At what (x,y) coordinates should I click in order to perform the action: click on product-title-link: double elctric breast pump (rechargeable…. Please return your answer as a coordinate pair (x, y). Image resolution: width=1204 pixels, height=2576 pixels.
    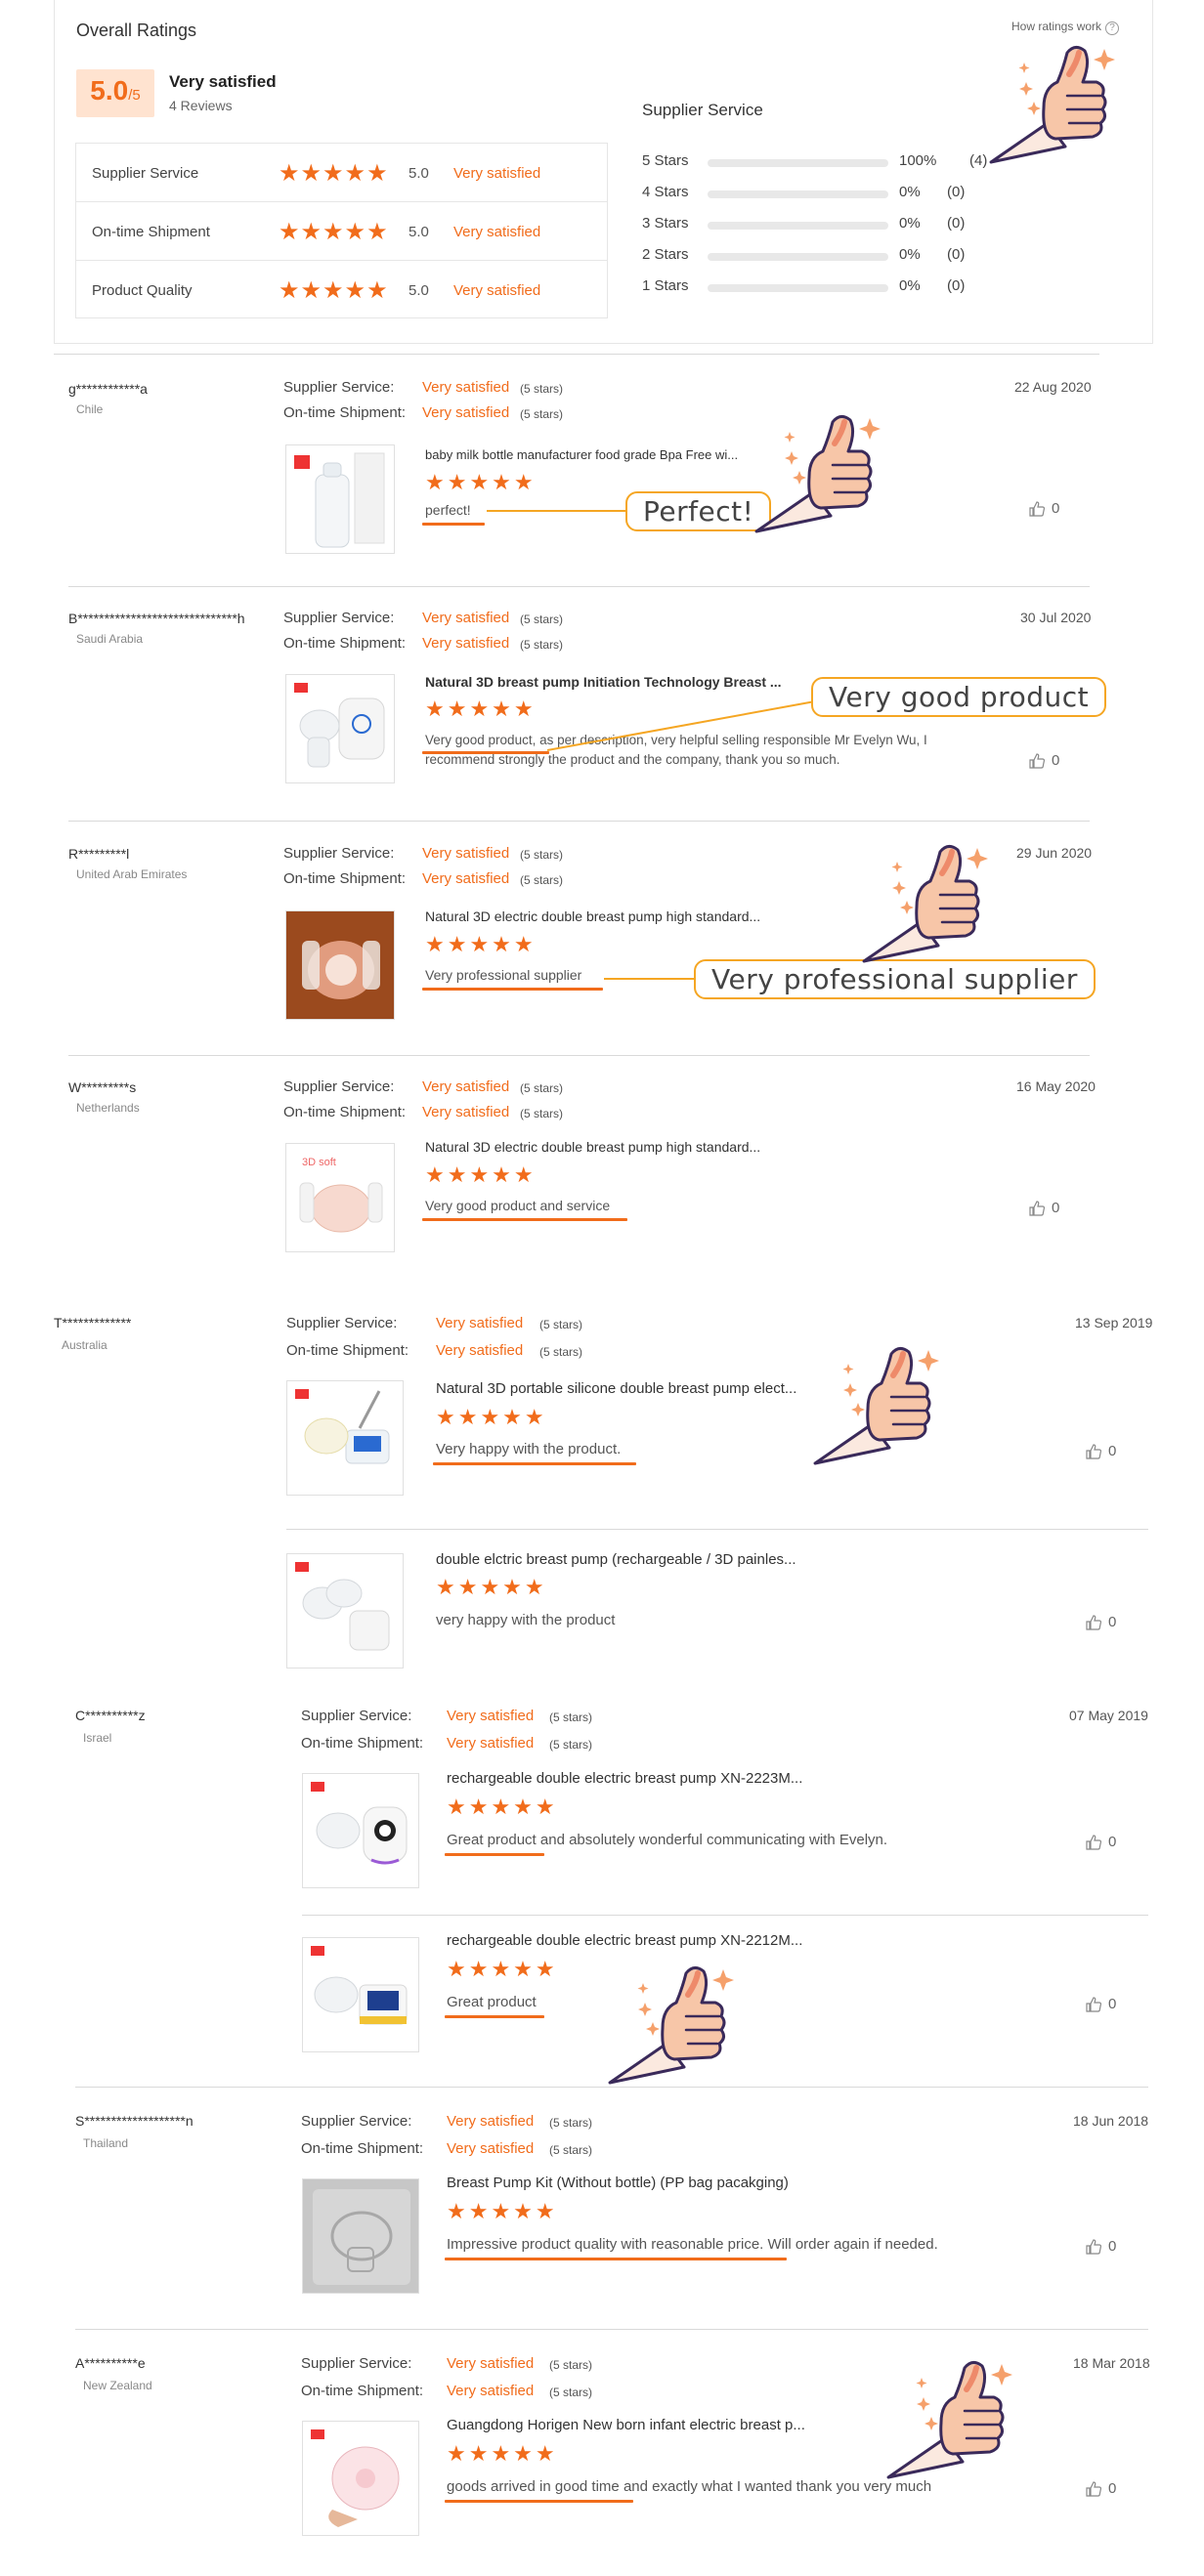
    Looking at the image, I should click on (616, 1559).